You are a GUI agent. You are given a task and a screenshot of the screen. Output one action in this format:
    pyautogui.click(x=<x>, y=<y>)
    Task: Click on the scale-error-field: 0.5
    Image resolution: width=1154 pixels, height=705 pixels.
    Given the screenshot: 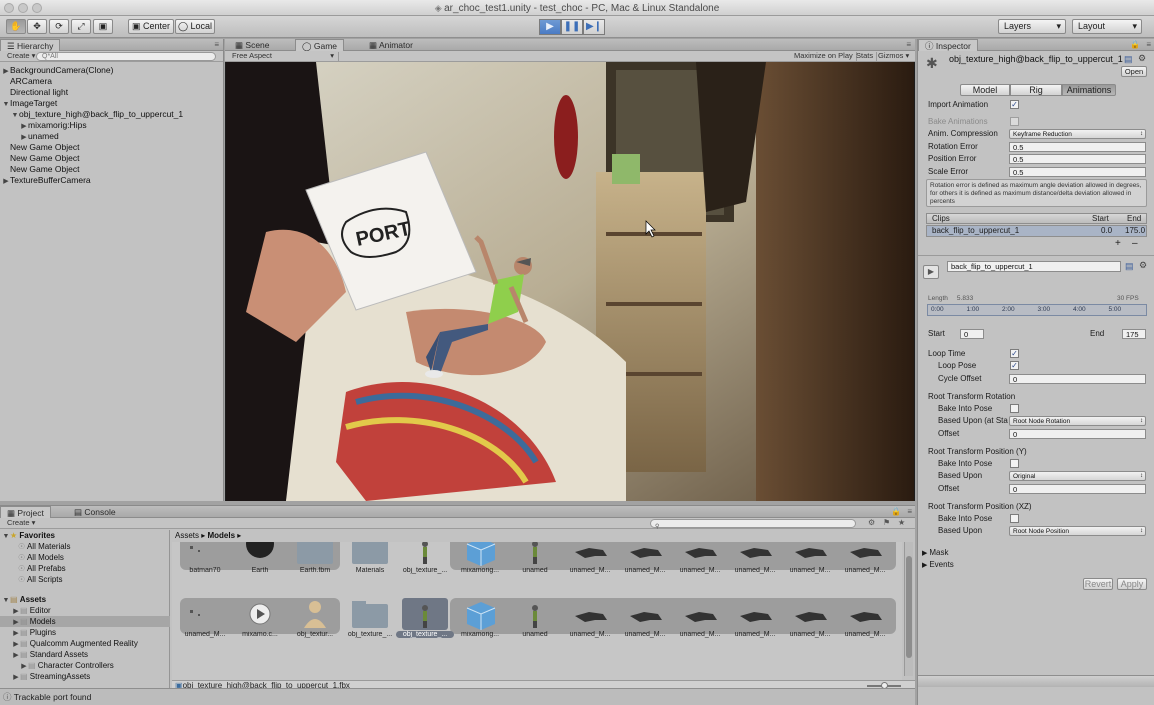 What is the action you would take?
    pyautogui.click(x=1077, y=172)
    